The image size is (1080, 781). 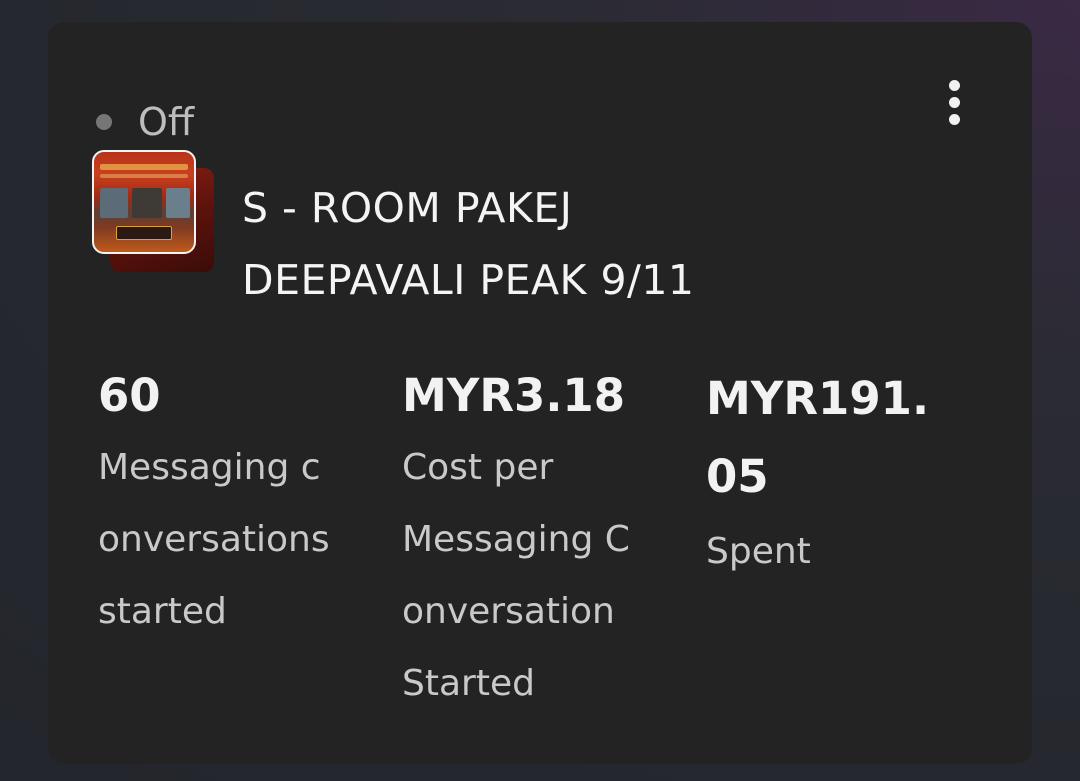 What do you see at coordinates (758, 551) in the screenshot?
I see `metric-label: Spent` at bounding box center [758, 551].